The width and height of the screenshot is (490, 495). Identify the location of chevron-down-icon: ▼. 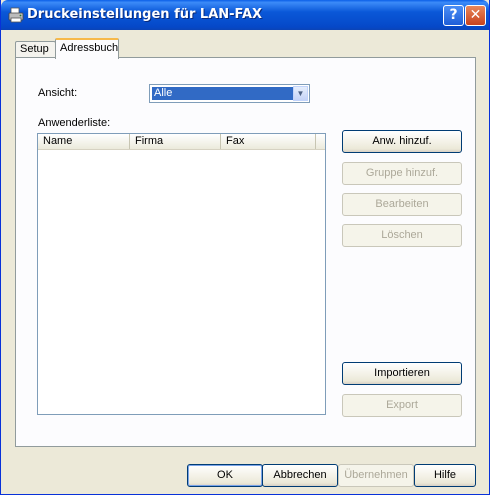
(300, 93).